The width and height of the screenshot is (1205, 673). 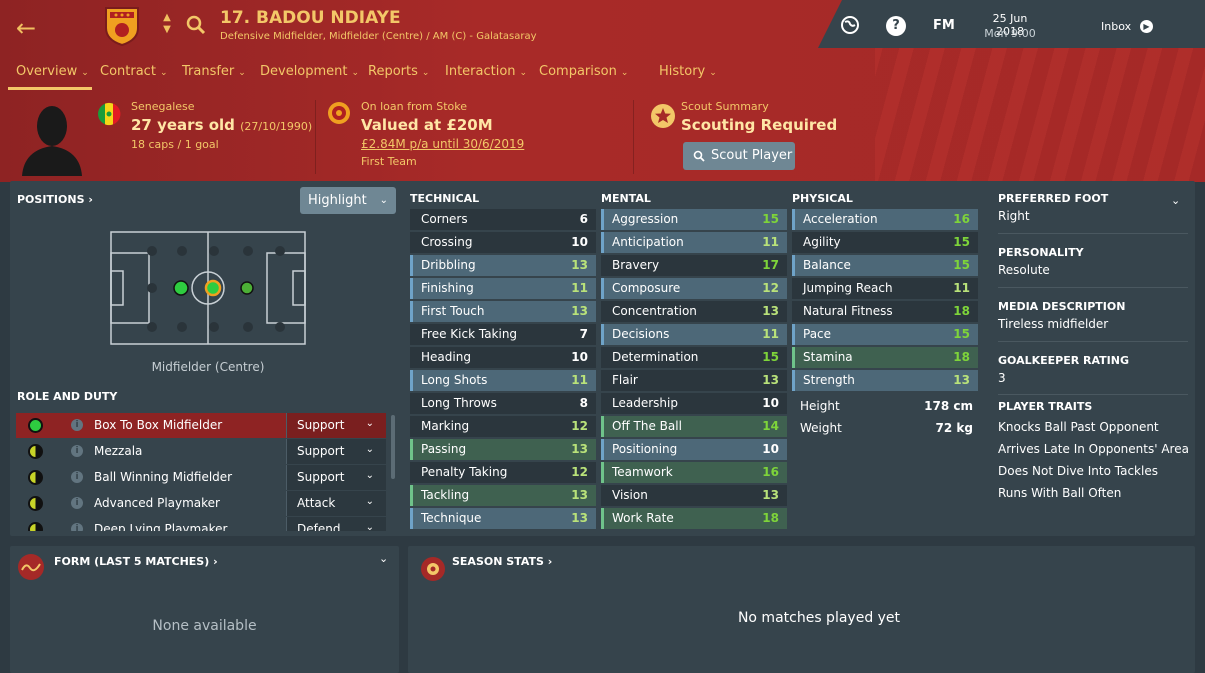 I want to click on wage-link: £2.84M p/a until 30/6/2019, so click(x=442, y=144).